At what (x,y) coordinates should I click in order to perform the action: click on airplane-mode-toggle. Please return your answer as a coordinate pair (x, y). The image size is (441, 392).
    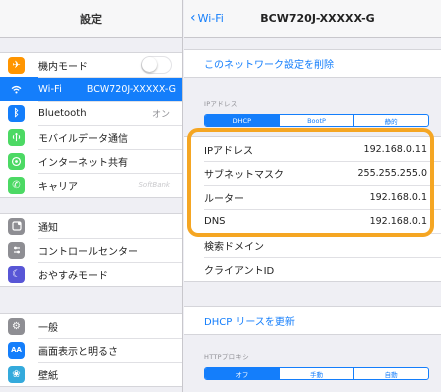
    Looking at the image, I should click on (156, 65).